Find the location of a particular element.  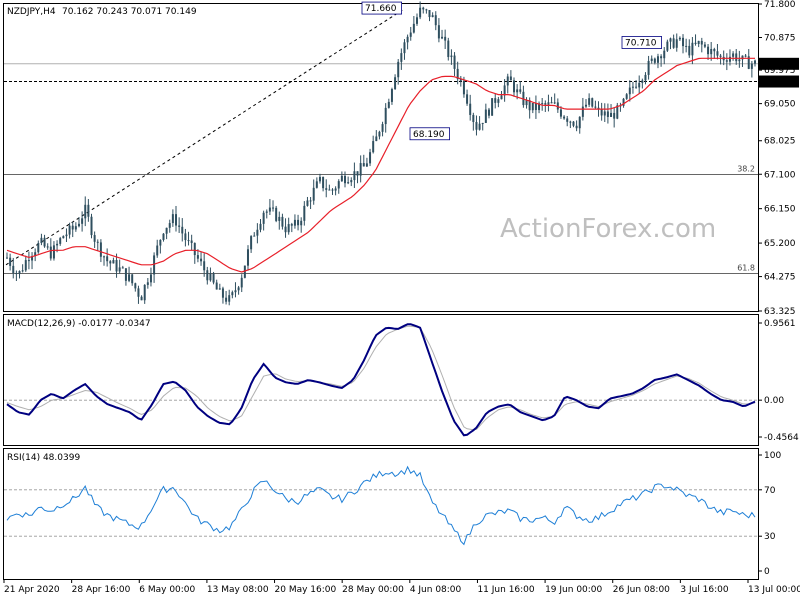

current-price-tag: 70.149 is located at coordinates (778, 65).